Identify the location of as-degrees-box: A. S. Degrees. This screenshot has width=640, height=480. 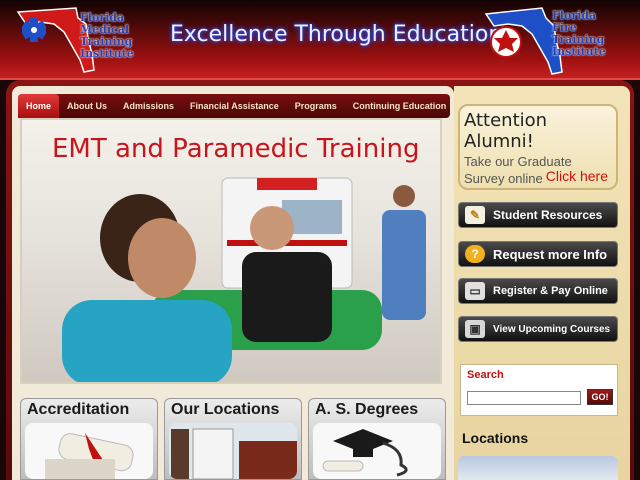
(377, 439).